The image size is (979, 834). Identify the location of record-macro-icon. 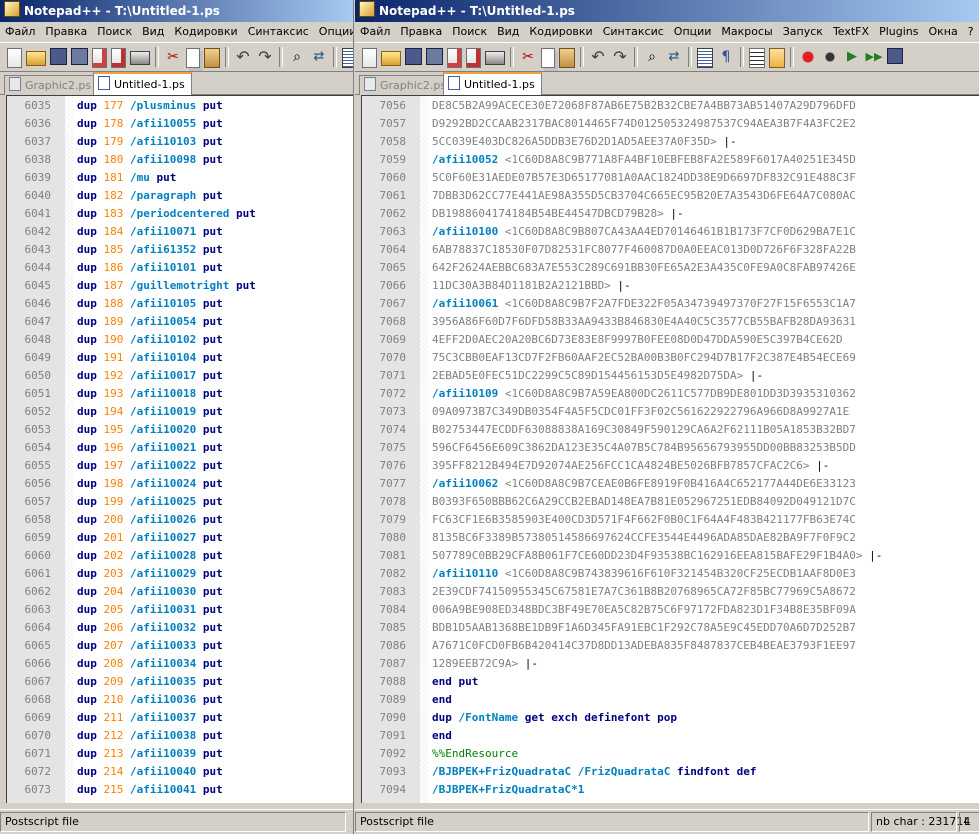
(808, 57).